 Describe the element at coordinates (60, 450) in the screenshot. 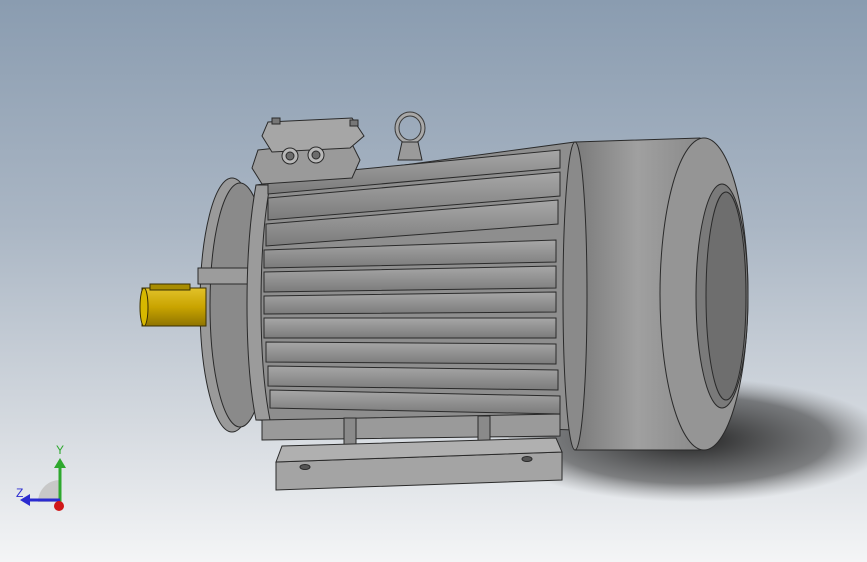

I see `y-axis-label: Y` at that location.